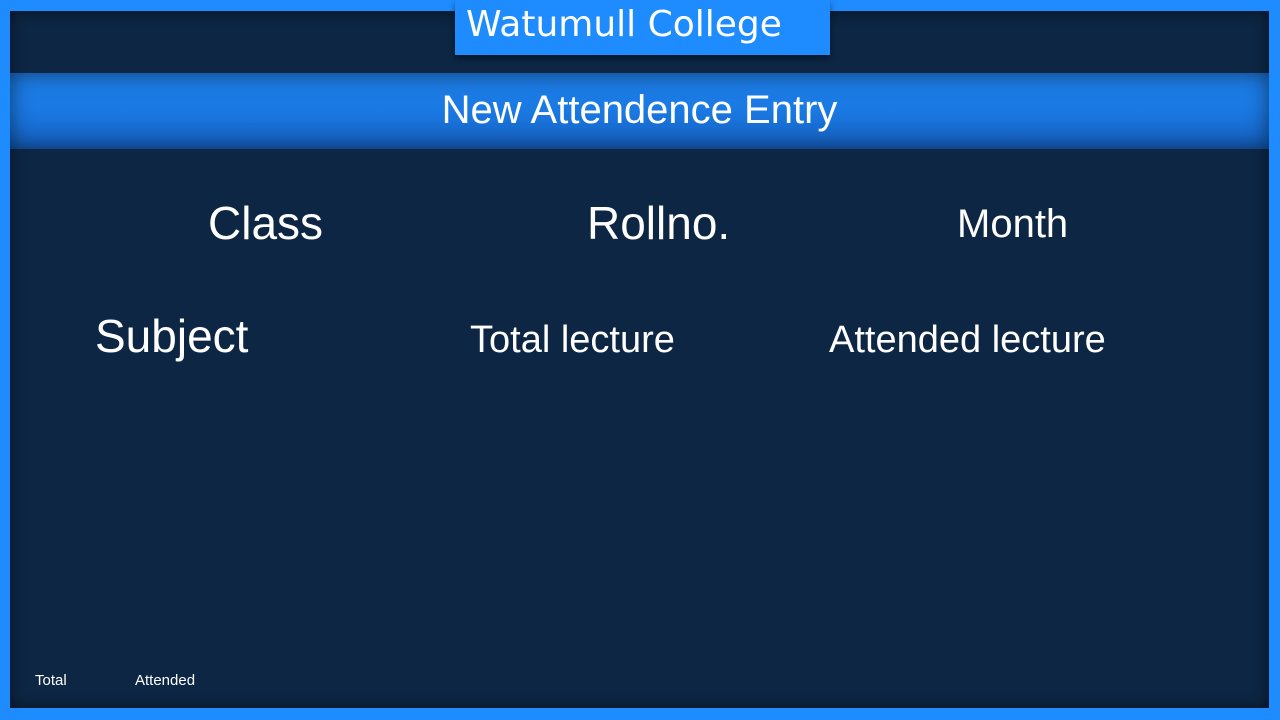 The width and height of the screenshot is (1280, 720). Describe the element at coordinates (266, 223) in the screenshot. I see `class-label: Class` at that location.